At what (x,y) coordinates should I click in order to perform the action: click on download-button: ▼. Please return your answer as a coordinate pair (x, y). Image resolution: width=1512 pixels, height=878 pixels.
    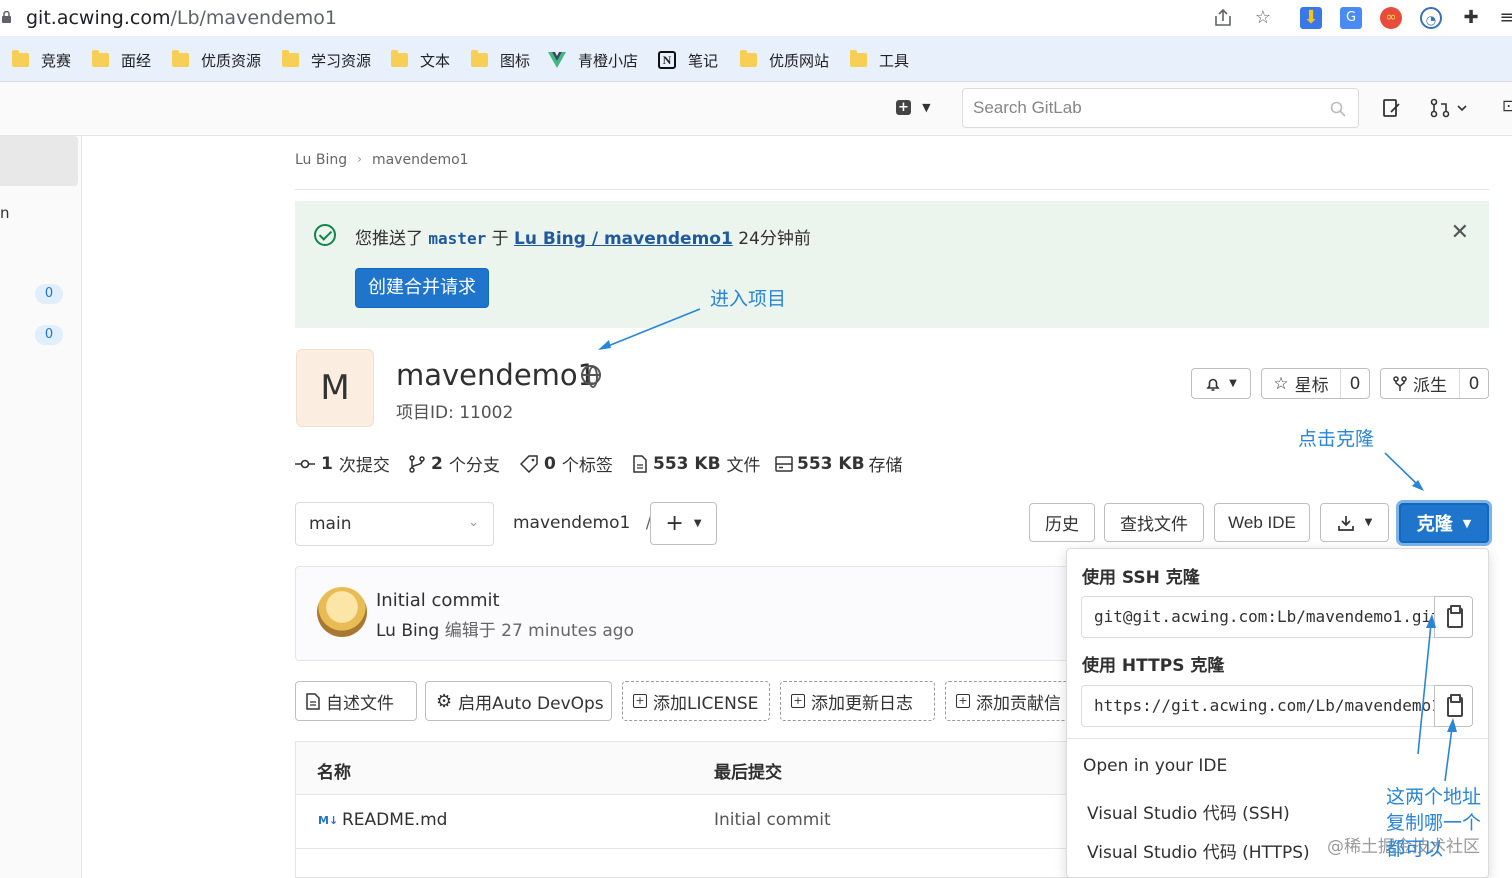
    Looking at the image, I should click on (1354, 522).